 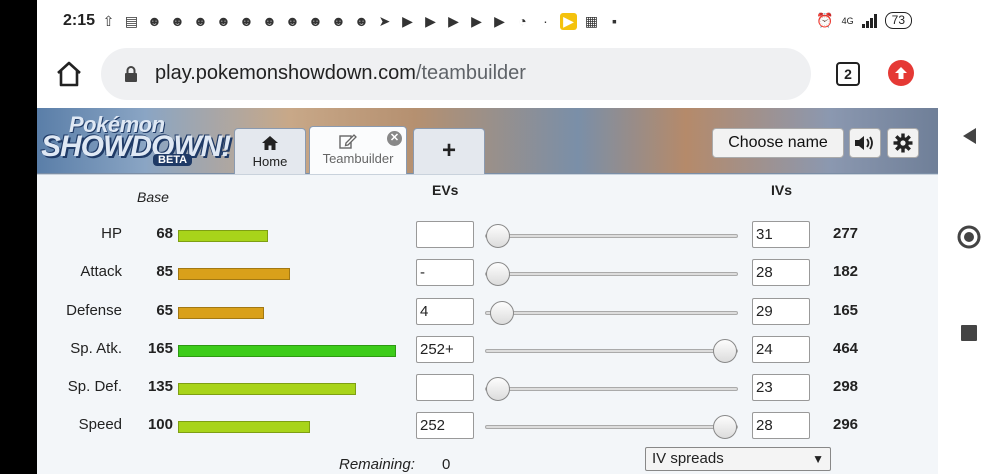 I want to click on iv-spreads-select: IV spreads ▼, so click(x=738, y=459).